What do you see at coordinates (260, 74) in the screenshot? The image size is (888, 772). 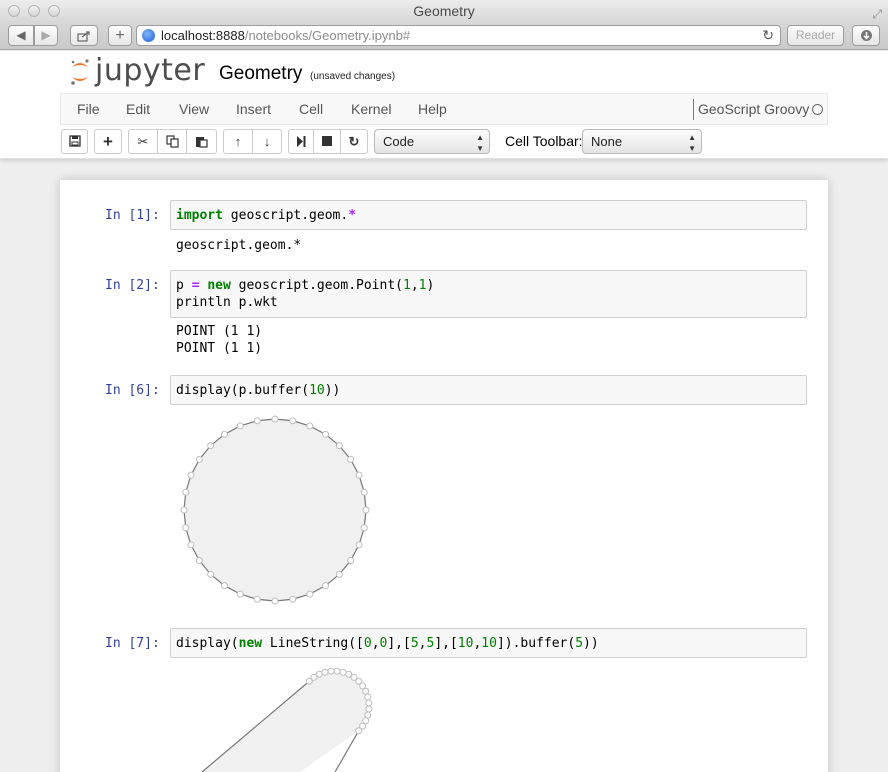 I see `notebook-name: Geometry` at bounding box center [260, 74].